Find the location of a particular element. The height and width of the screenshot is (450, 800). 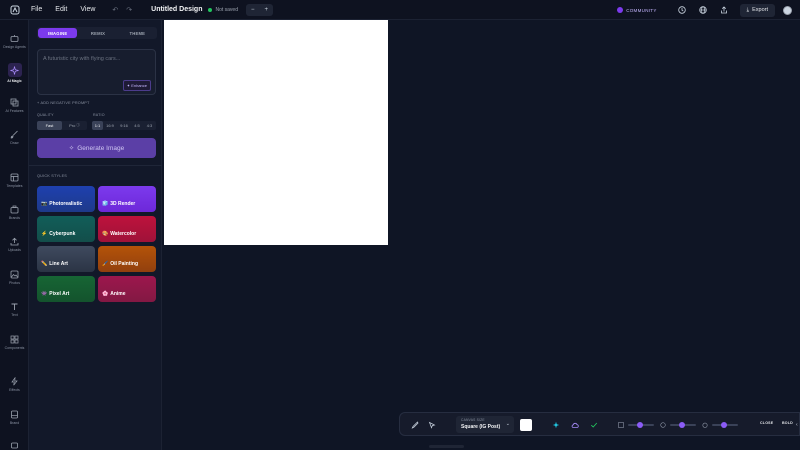

rail-item-components: Components is located at coordinates (14, 342).